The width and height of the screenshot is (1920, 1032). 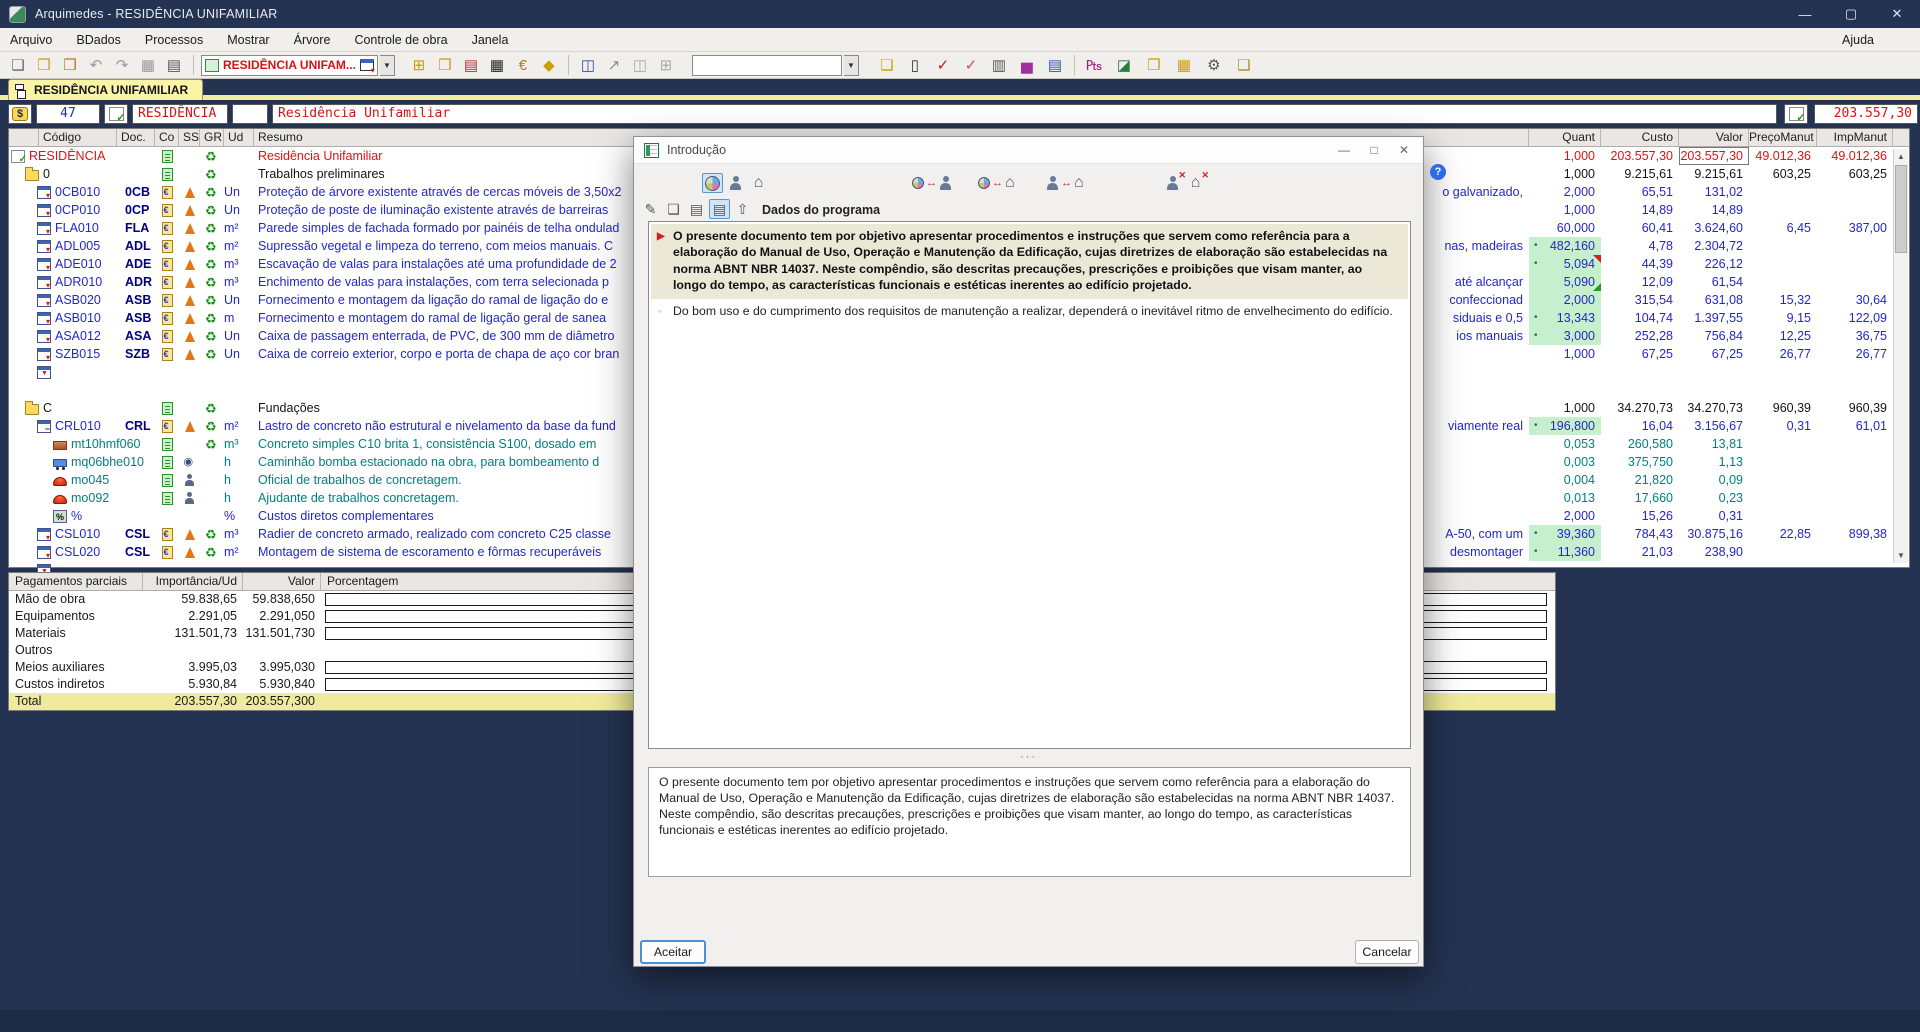 What do you see at coordinates (445, 65) in the screenshot?
I see `job-folder-icon: ❒` at bounding box center [445, 65].